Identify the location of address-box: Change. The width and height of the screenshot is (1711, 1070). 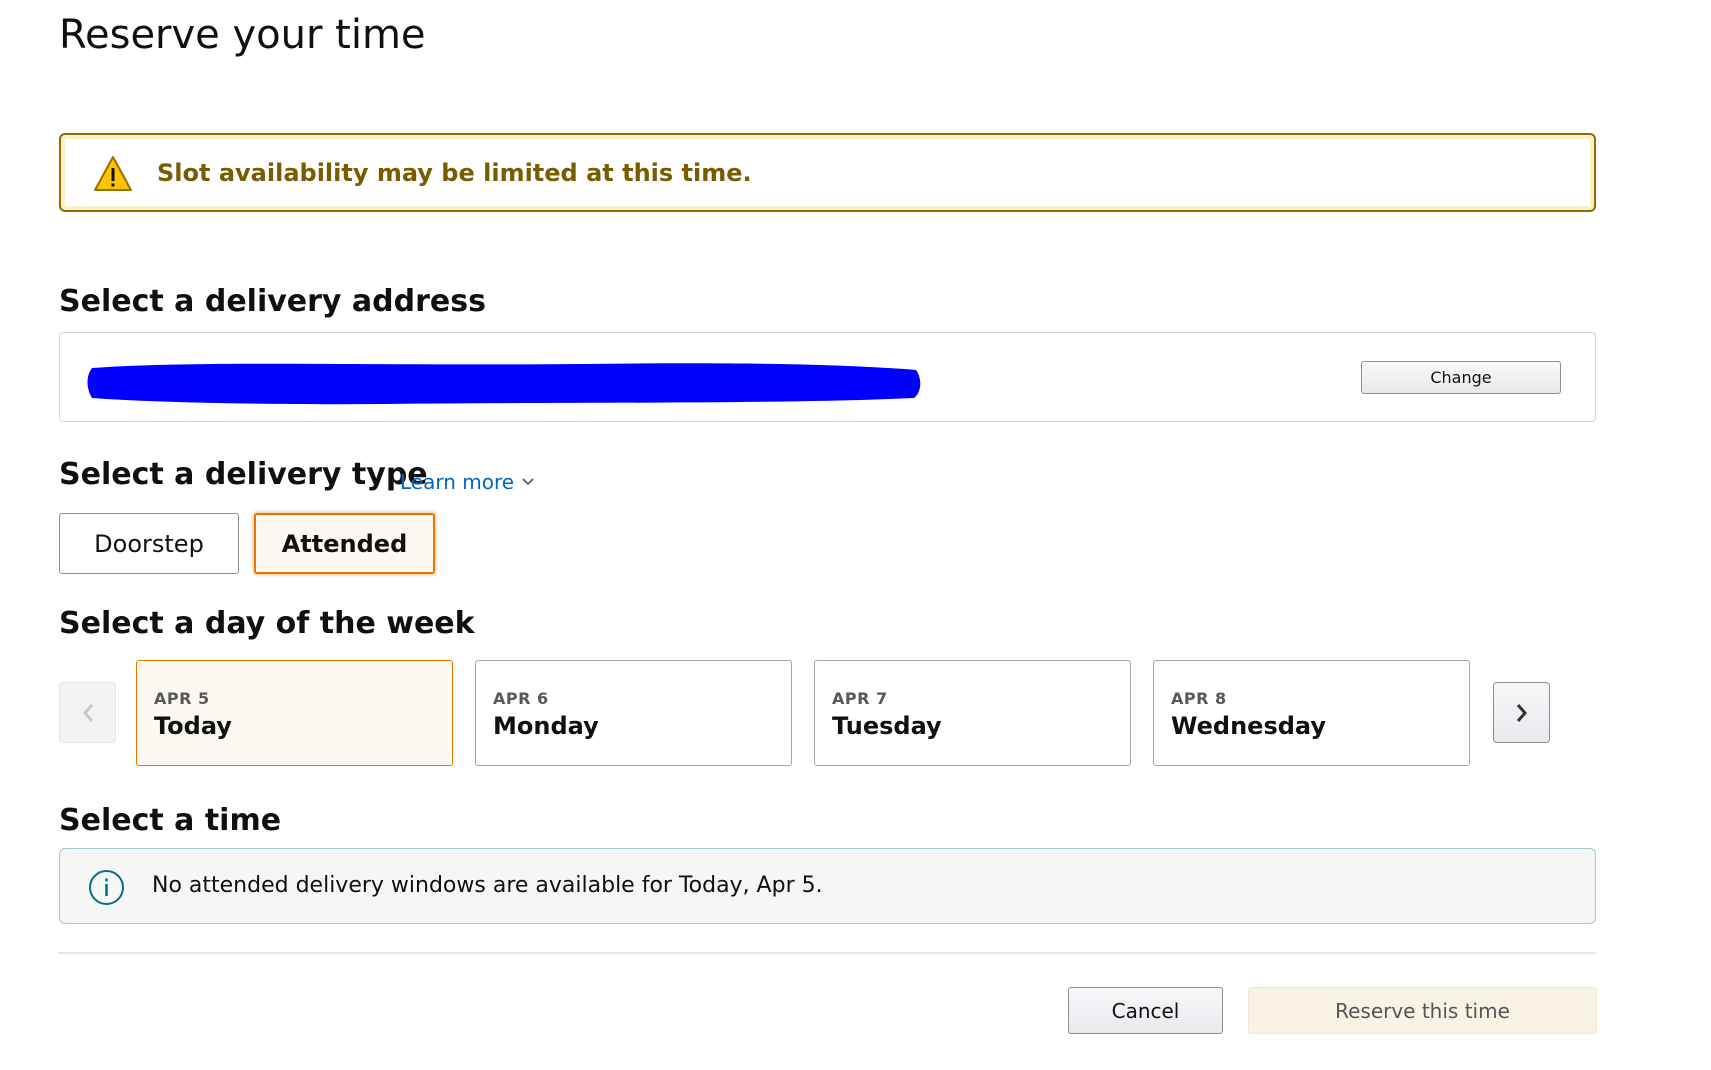
(827, 377).